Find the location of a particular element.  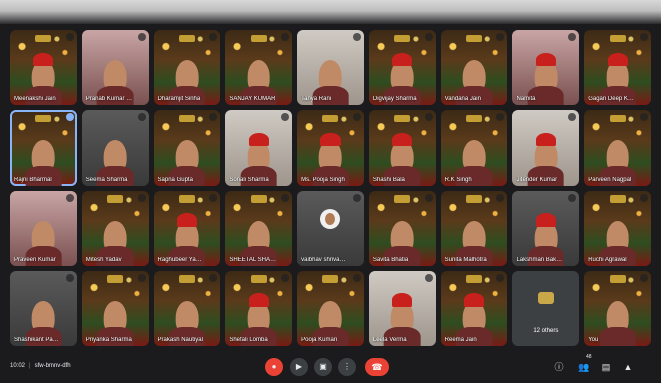

participant-tile: SANJAY KUMAR is located at coordinates (259, 68).